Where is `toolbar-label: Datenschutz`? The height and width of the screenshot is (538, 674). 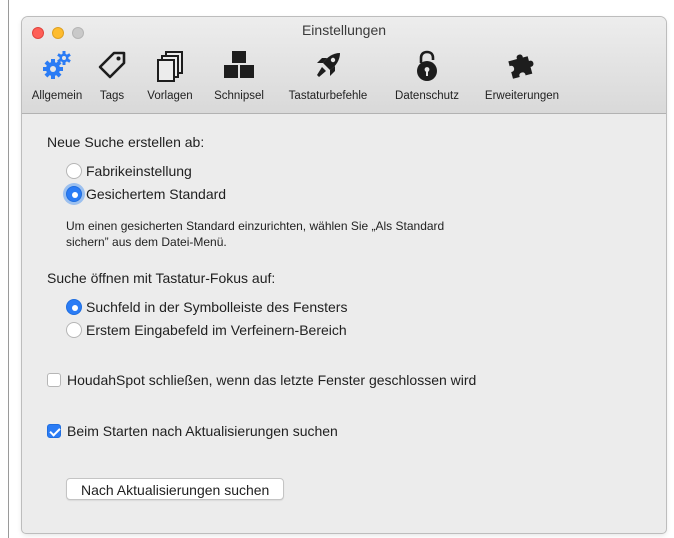 toolbar-label: Datenschutz is located at coordinates (427, 96).